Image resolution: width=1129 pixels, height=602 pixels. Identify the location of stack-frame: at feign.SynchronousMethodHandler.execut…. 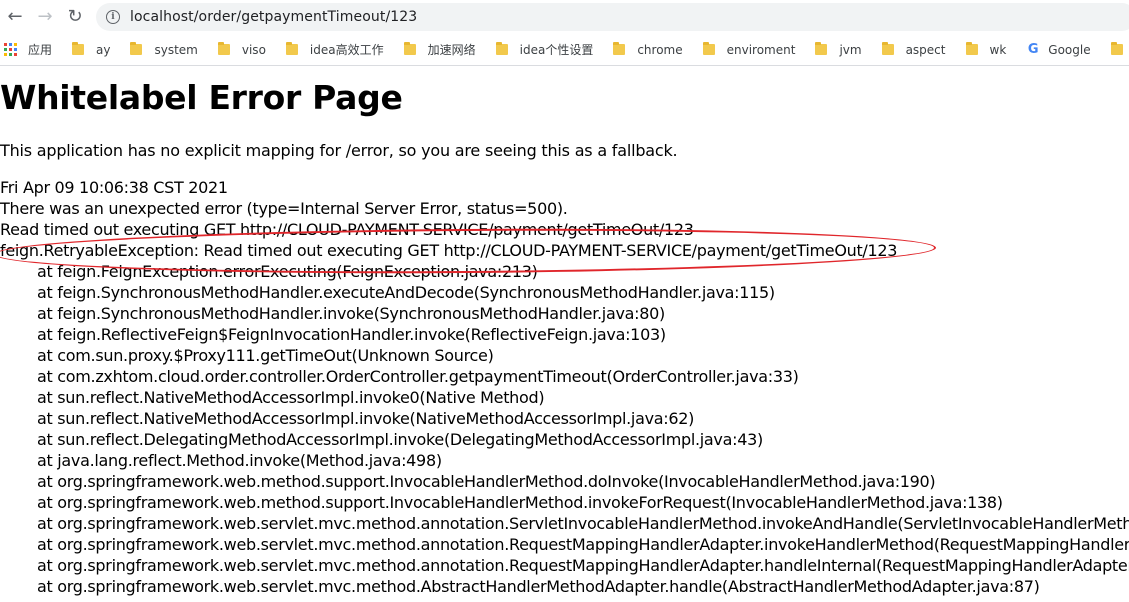
(406, 292).